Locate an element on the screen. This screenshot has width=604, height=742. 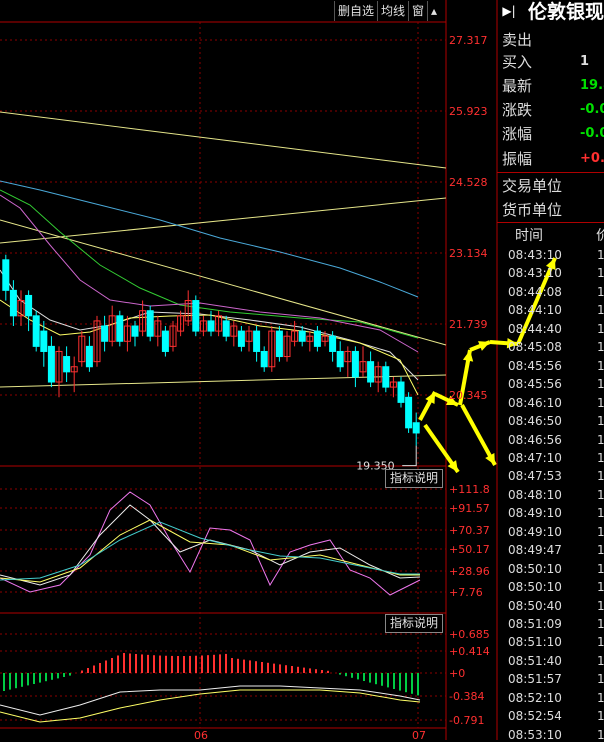
indicator2-tick-label: -0.791 is located at coordinates (466, 720).